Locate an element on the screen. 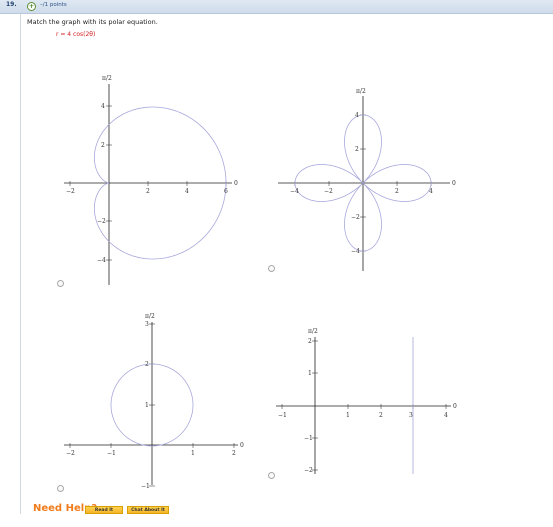  left-divider is located at coordinates (20, 264).